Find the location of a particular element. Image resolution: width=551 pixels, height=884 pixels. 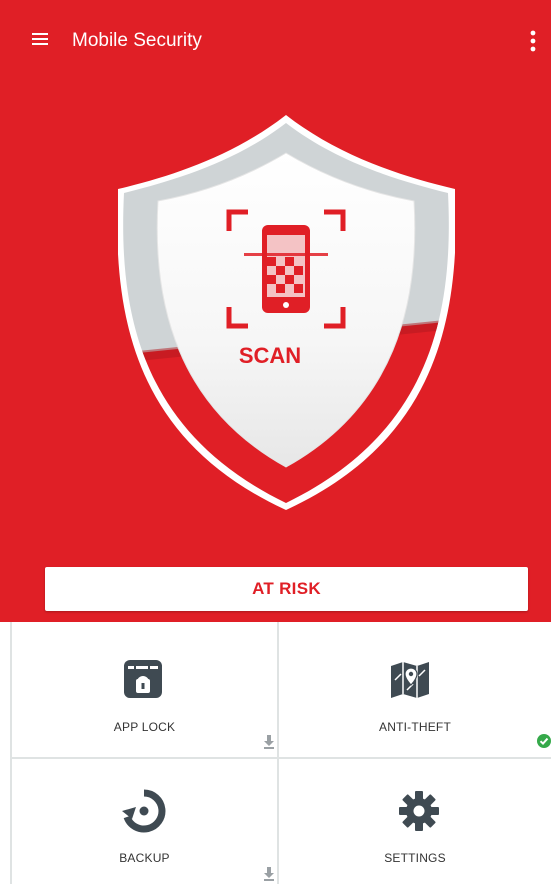

app-lock-icon is located at coordinates (143, 679).